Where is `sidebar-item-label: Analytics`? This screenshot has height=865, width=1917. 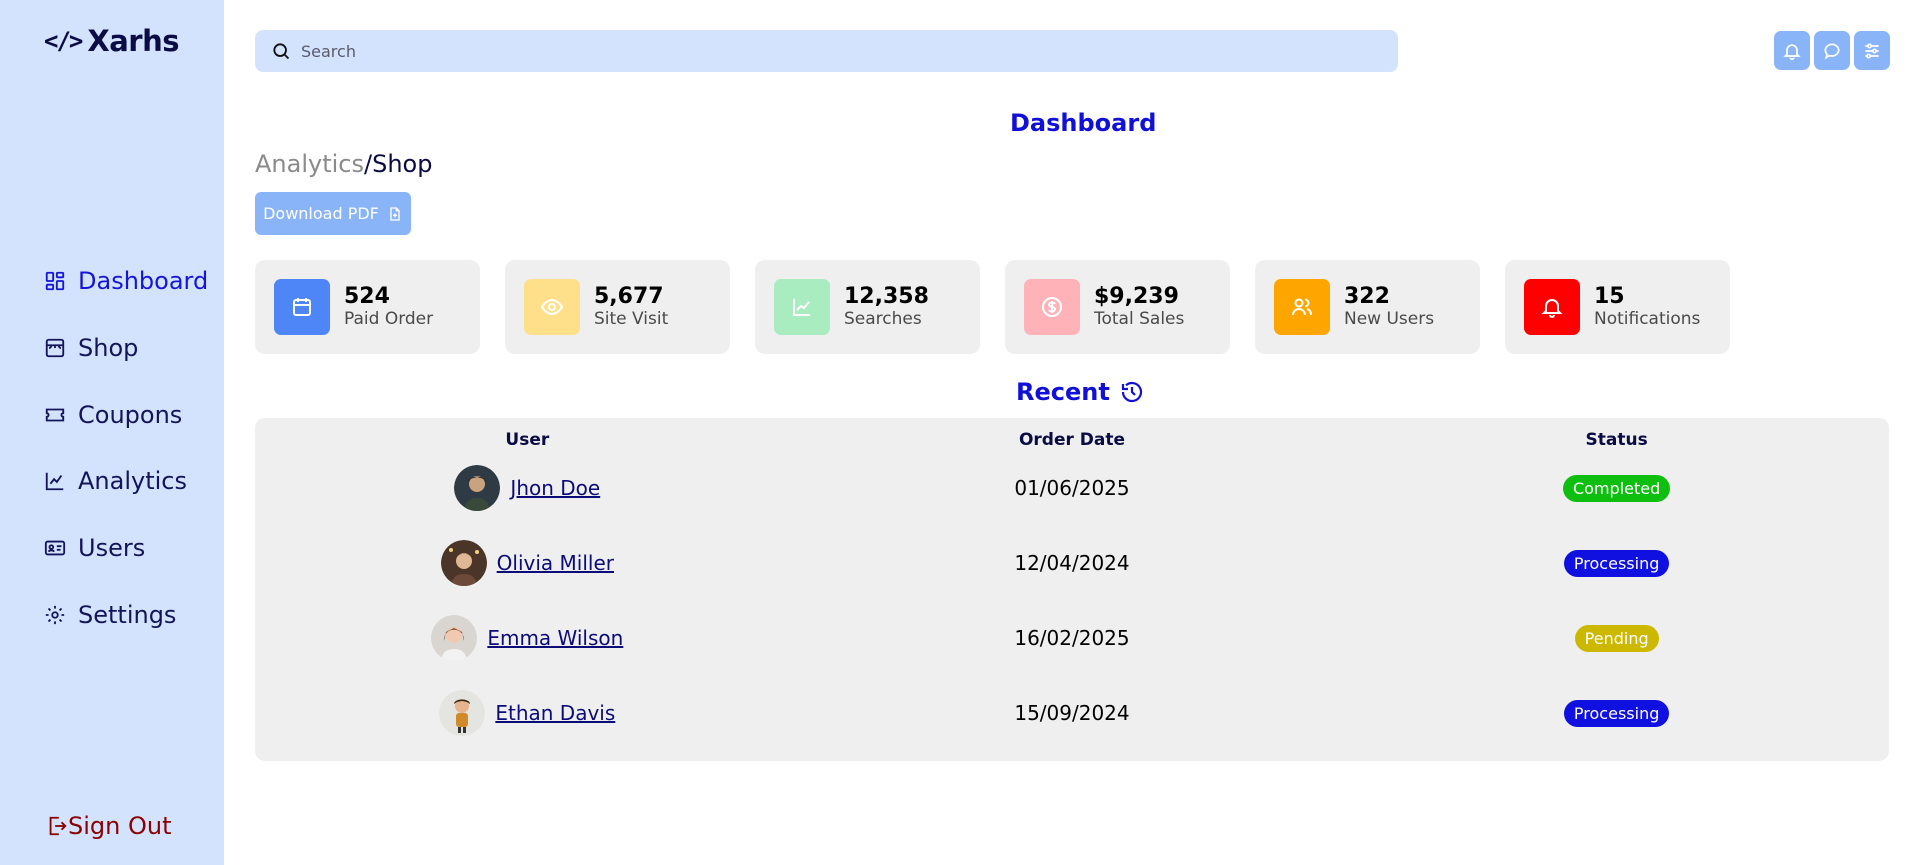 sidebar-item-label: Analytics is located at coordinates (132, 481).